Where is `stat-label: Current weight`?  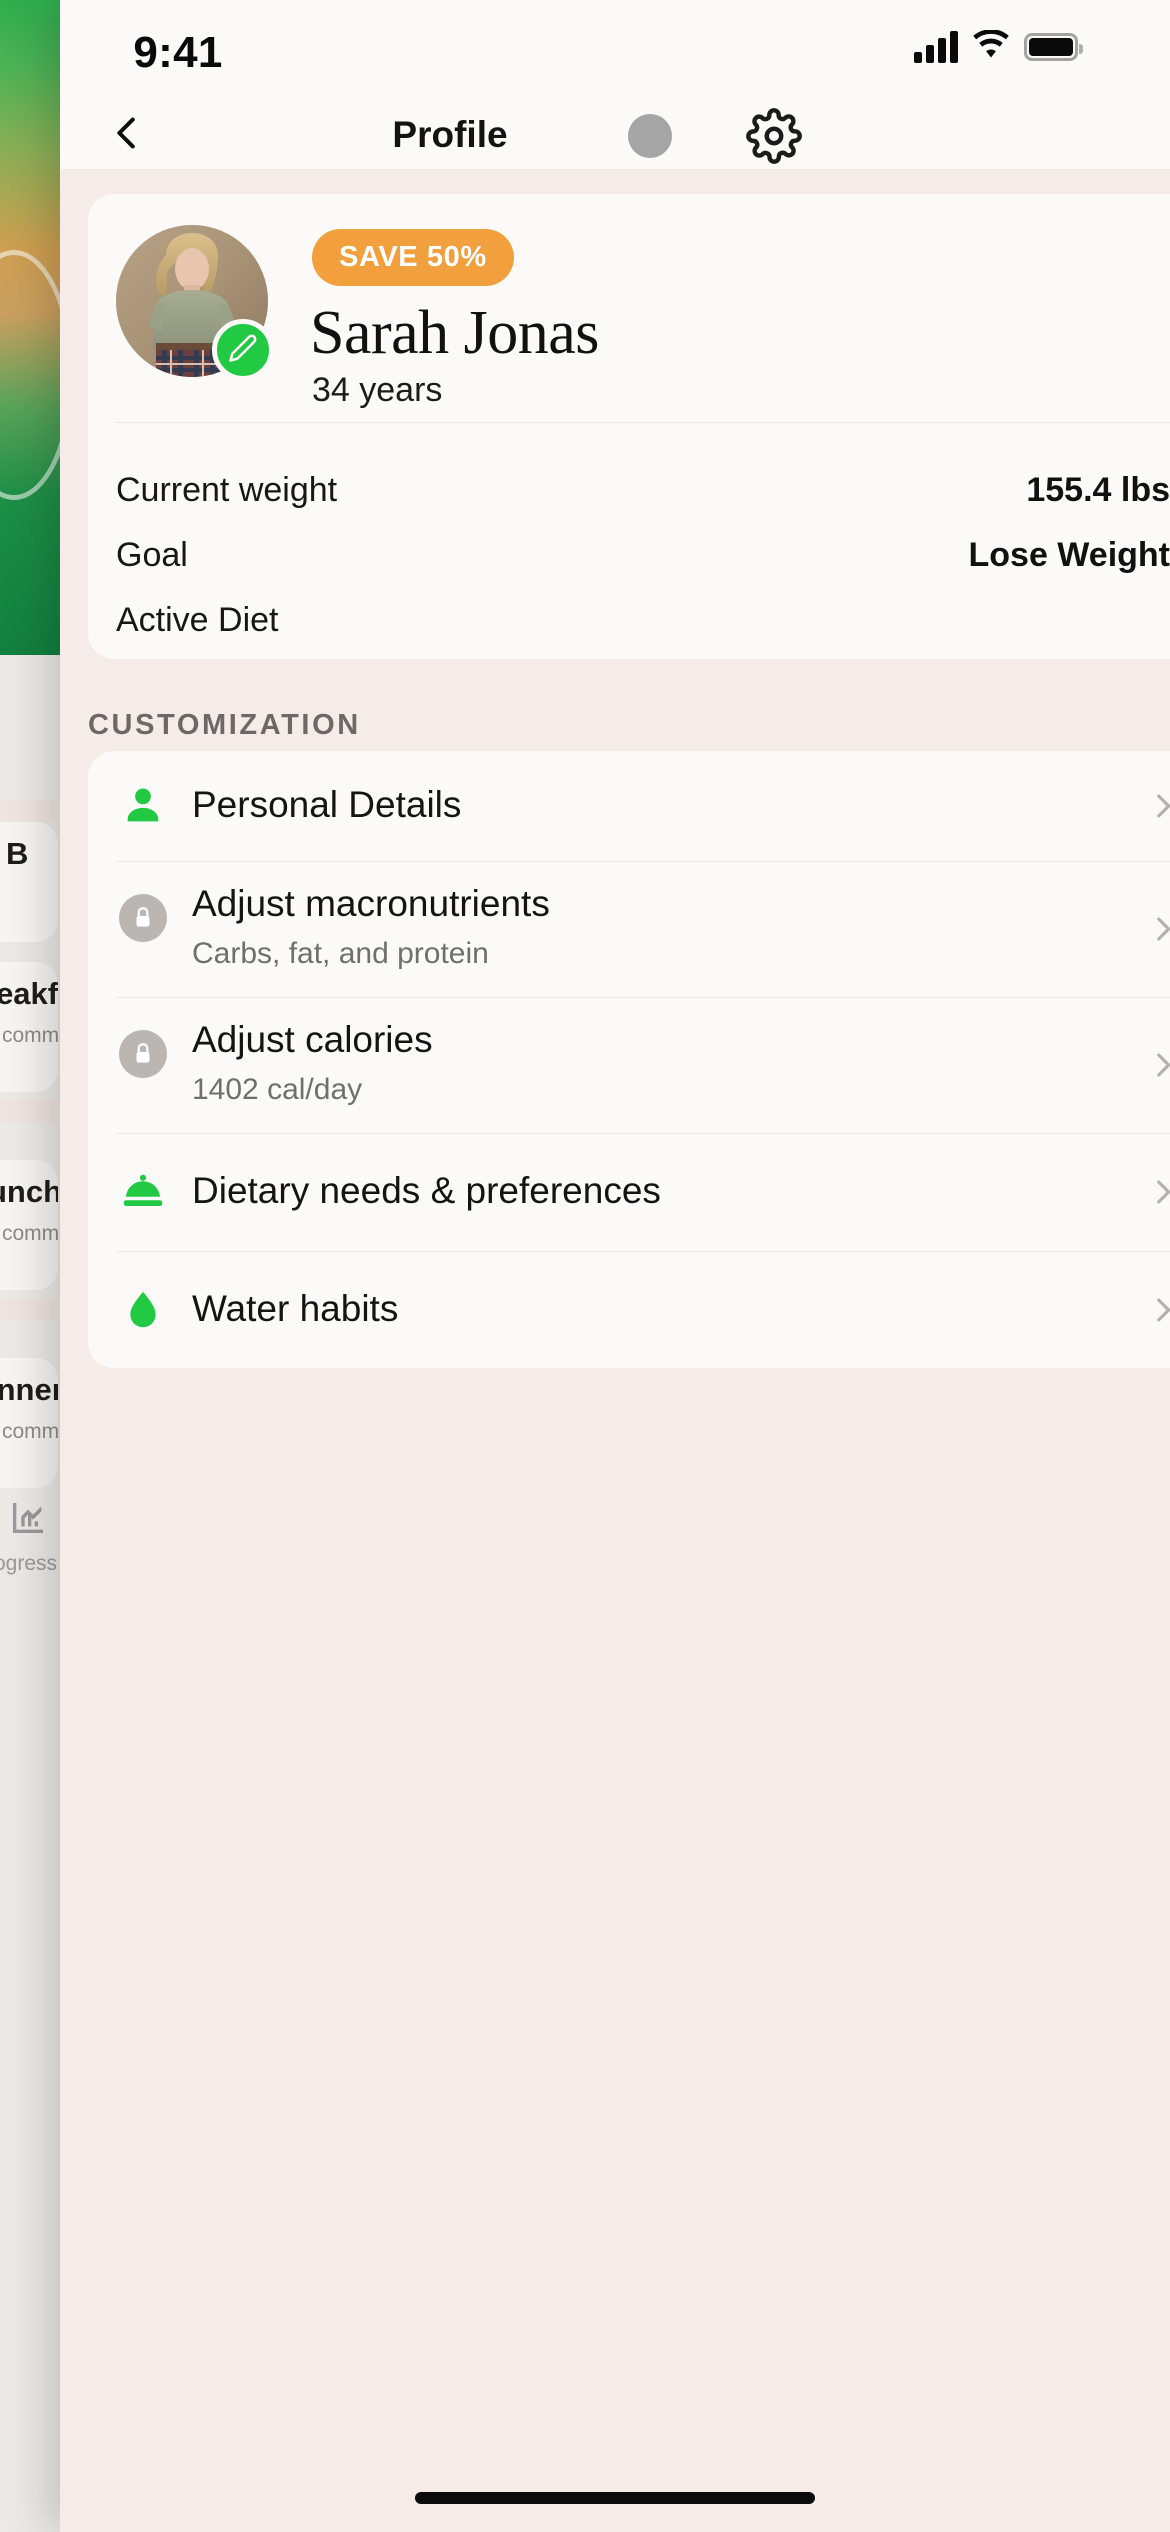 stat-label: Current weight is located at coordinates (227, 490).